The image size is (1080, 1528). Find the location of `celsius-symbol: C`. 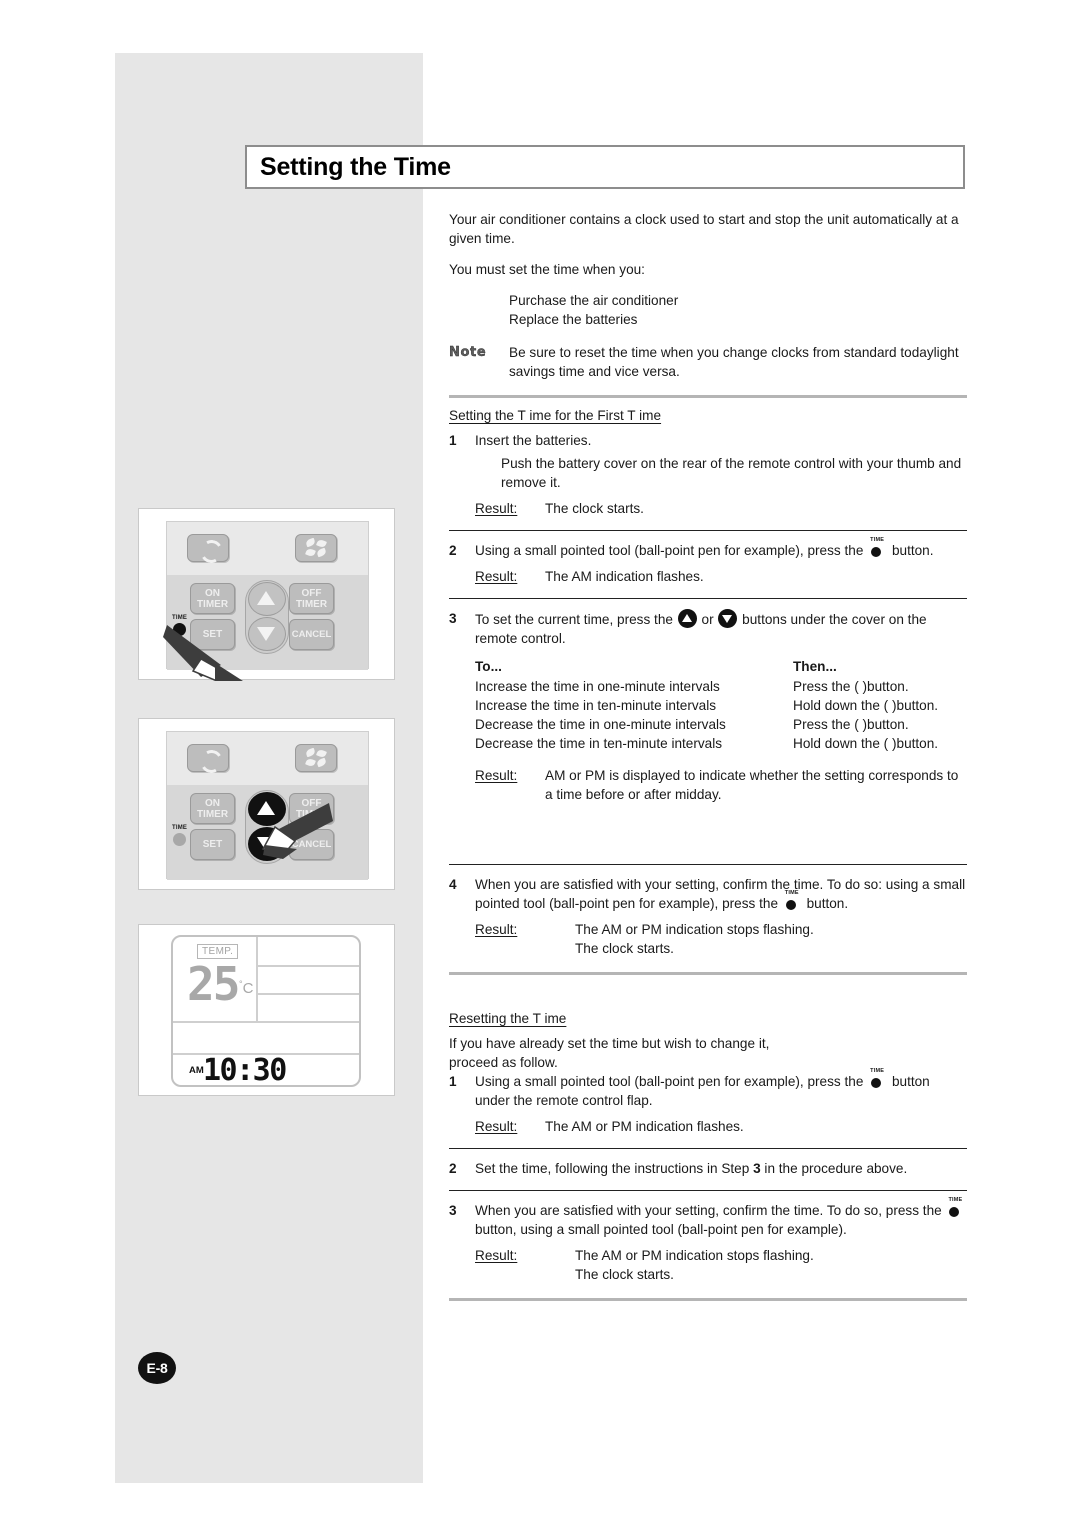

celsius-symbol: C is located at coordinates (248, 988).